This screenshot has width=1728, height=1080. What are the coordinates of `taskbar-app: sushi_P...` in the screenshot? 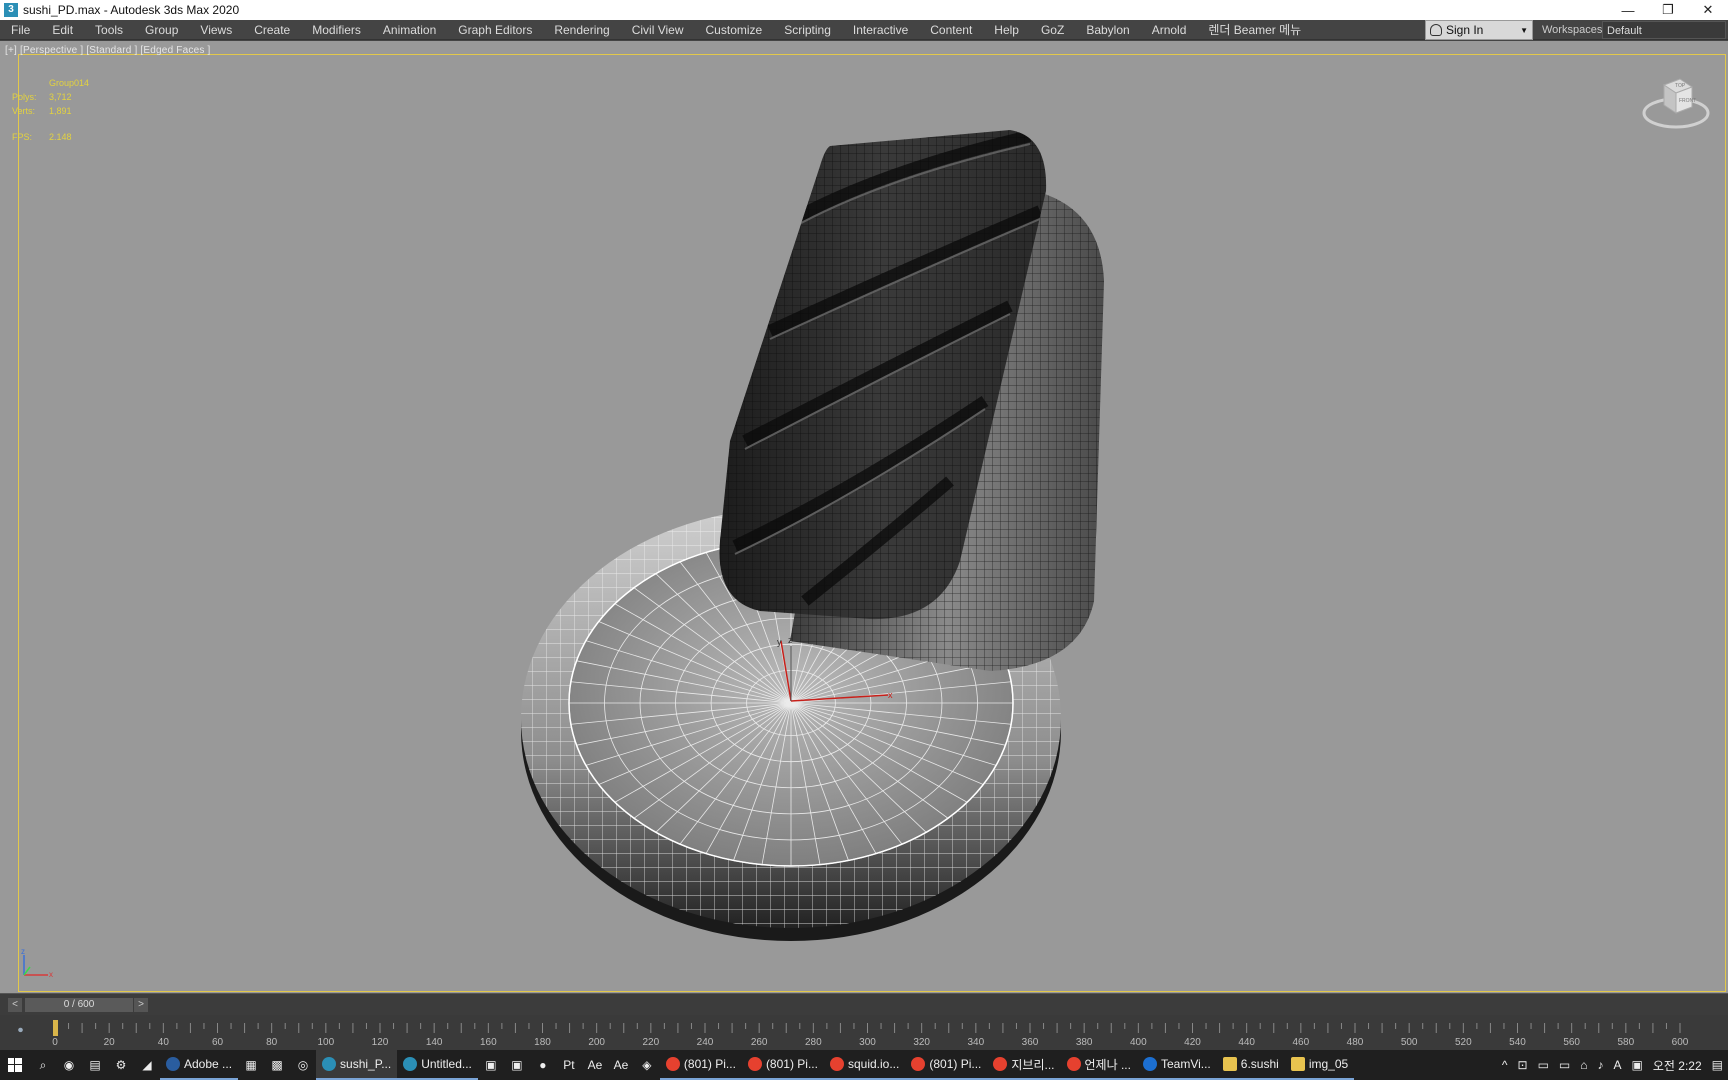 It's located at (357, 1065).